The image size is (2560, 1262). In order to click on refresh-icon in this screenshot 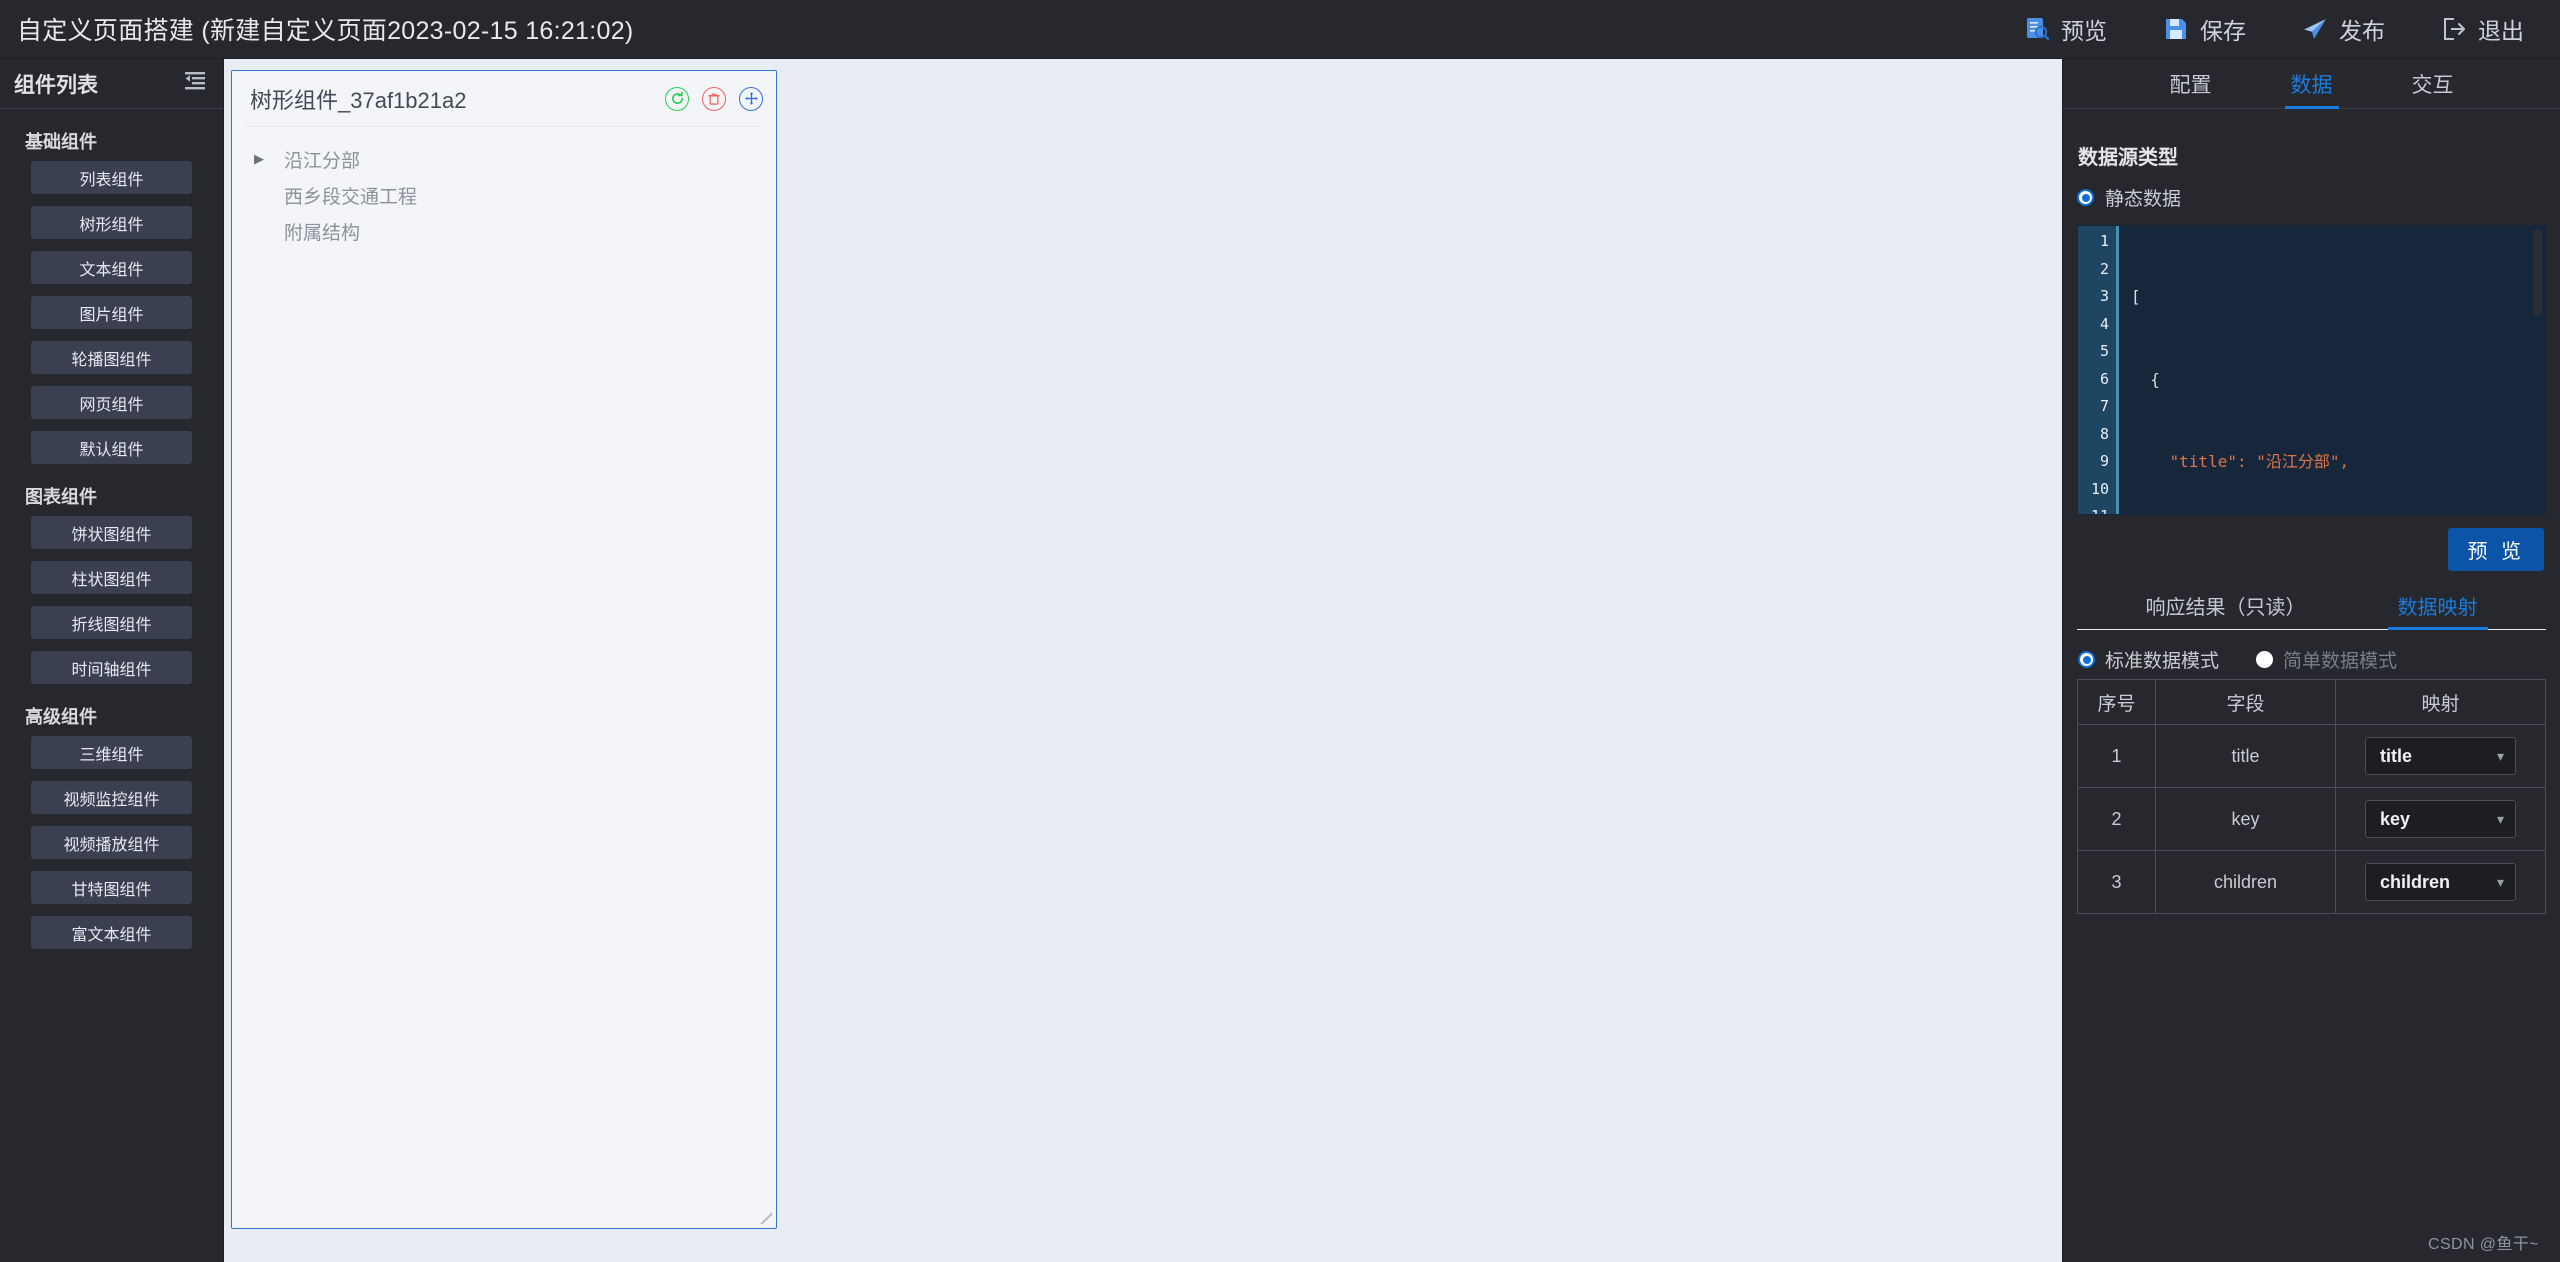, I will do `click(677, 98)`.